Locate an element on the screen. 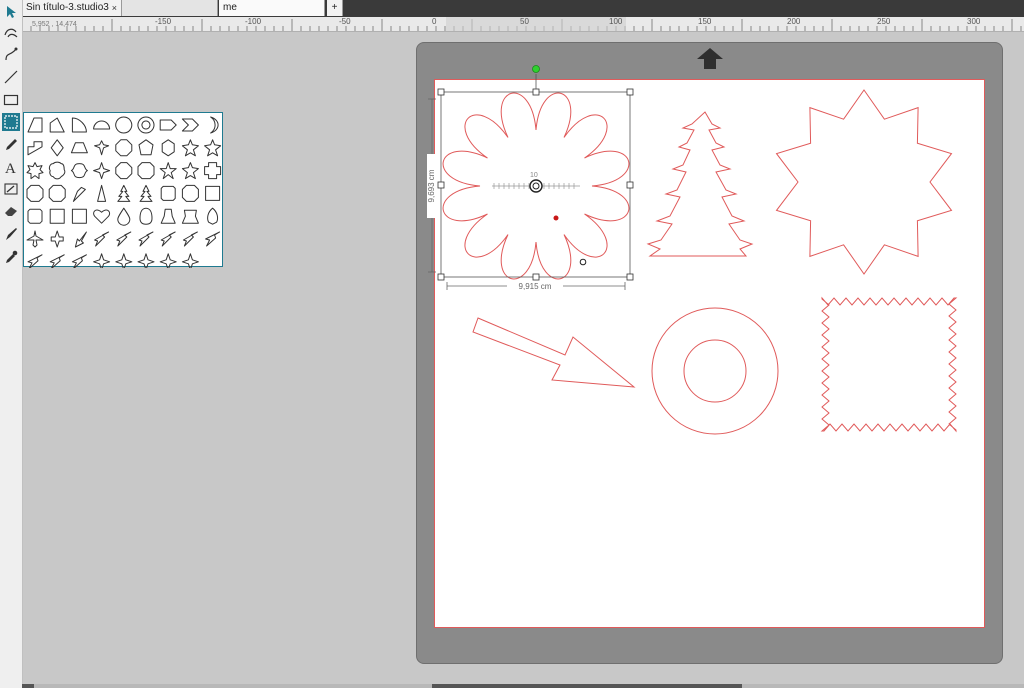 The height and width of the screenshot is (688, 1024). arrow-shape is located at coordinates (554, 352).